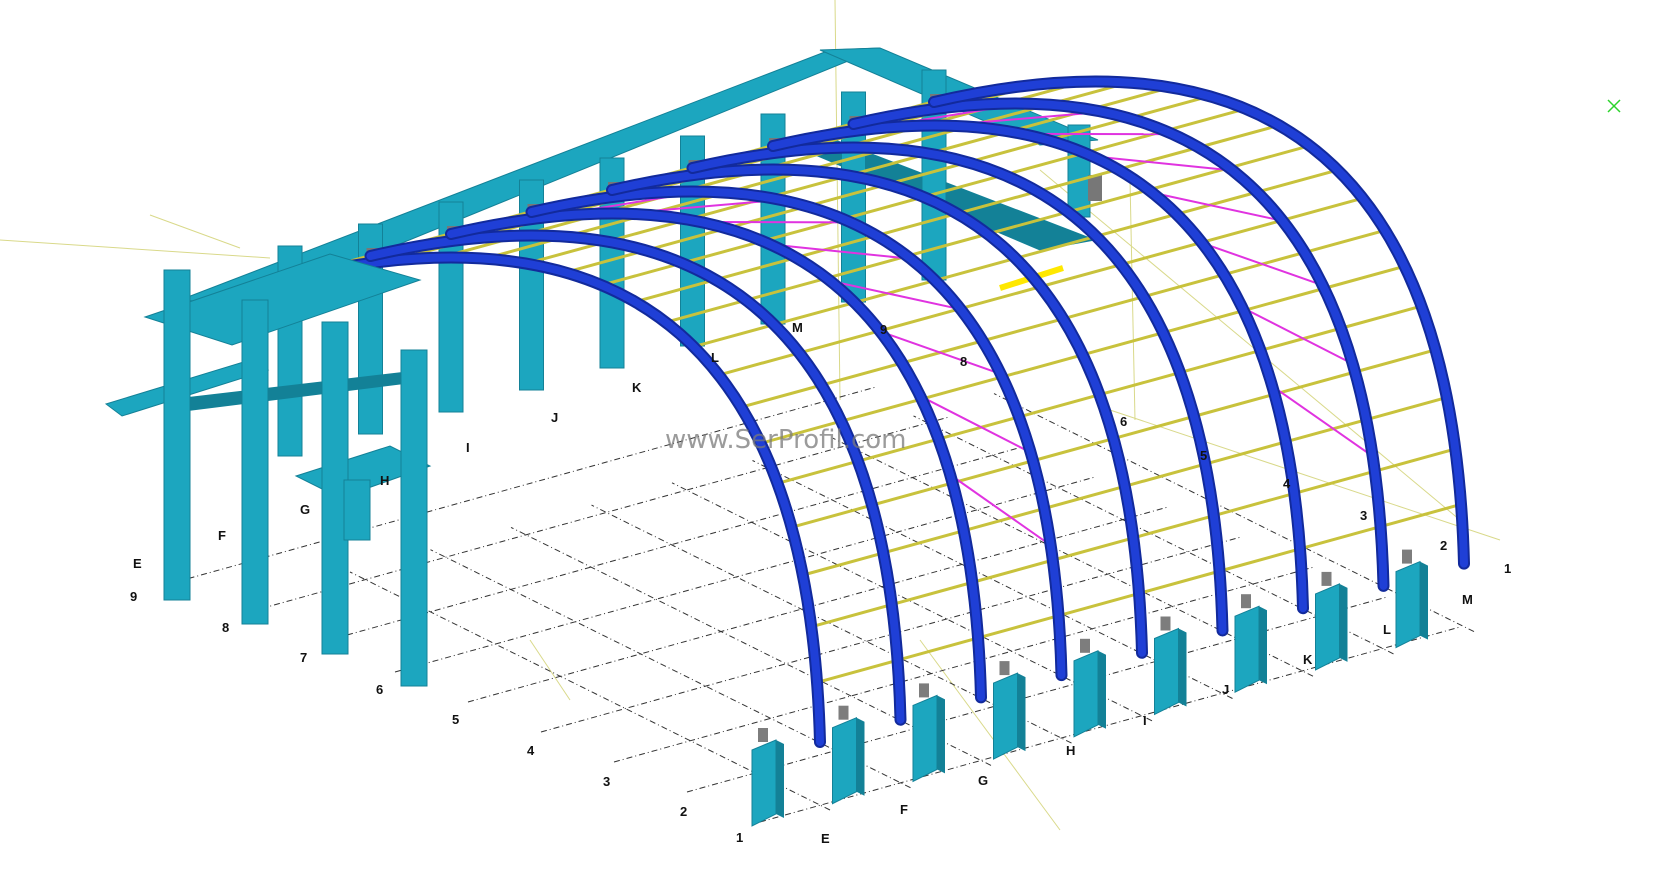 The image size is (1654, 870). Describe the element at coordinates (455, 719) in the screenshot. I see `grid-number-label: 5` at that location.